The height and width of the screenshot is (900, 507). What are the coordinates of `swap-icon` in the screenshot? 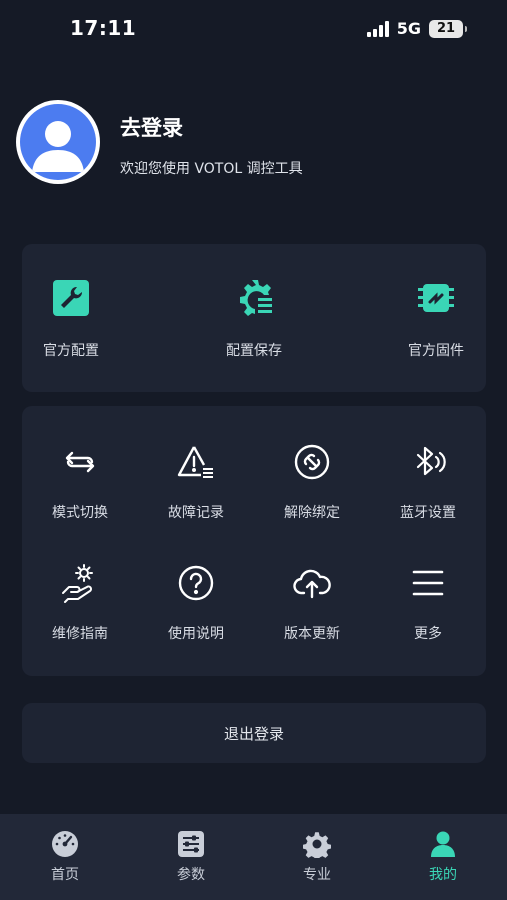 It's located at (80, 462).